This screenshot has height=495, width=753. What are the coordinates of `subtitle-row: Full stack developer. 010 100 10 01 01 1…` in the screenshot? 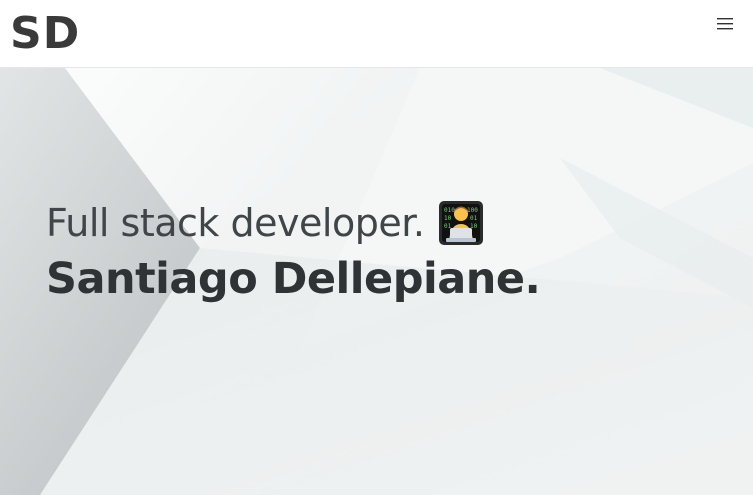 It's located at (293, 223).